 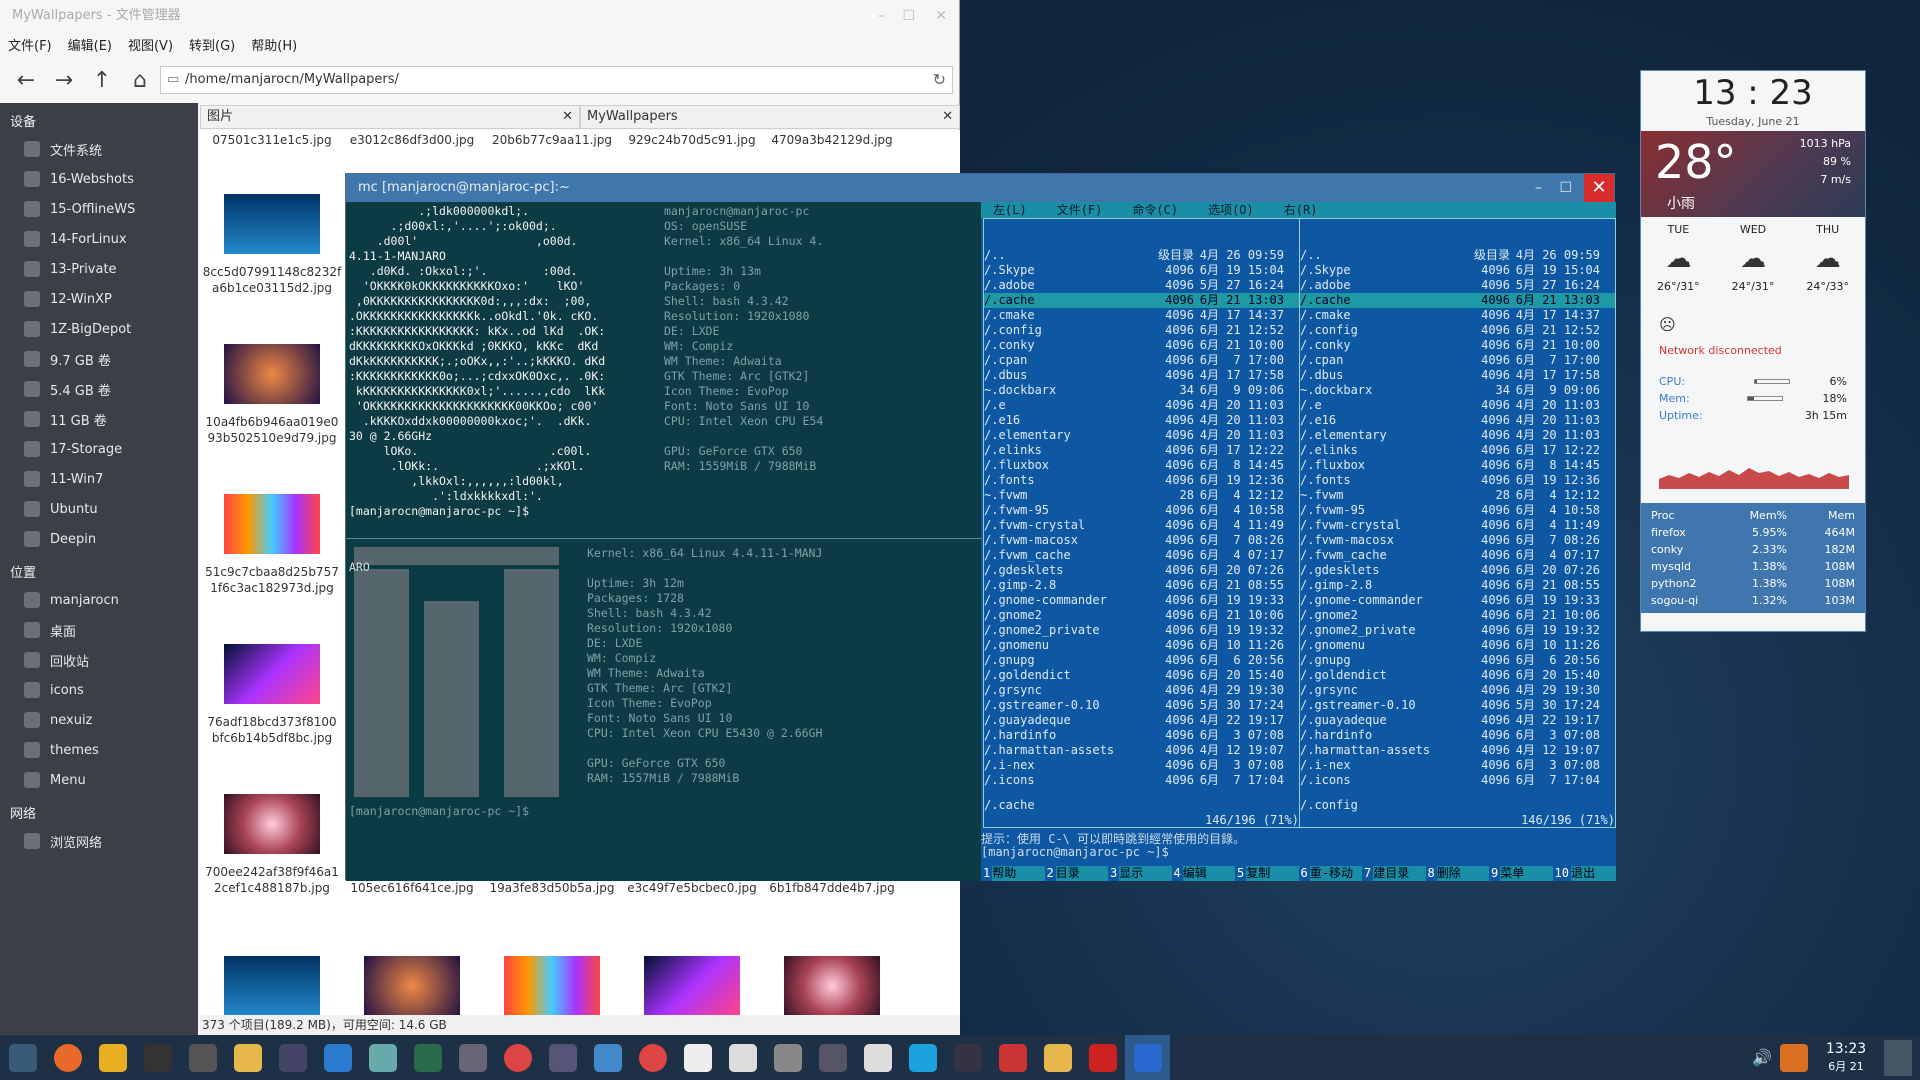 What do you see at coordinates (99, 841) in the screenshot?
I see `sidebar-item: 浏览网络` at bounding box center [99, 841].